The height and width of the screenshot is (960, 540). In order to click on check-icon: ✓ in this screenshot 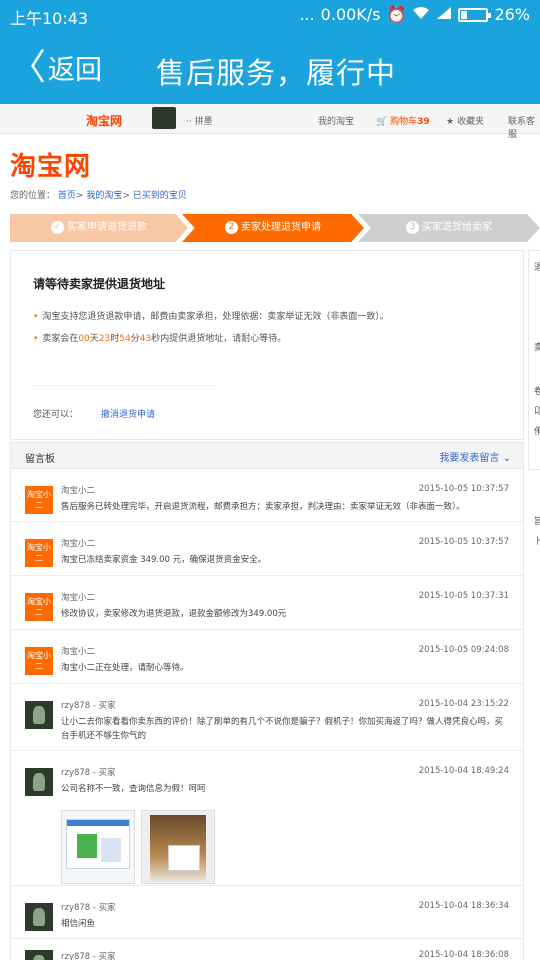, I will do `click(57, 227)`.